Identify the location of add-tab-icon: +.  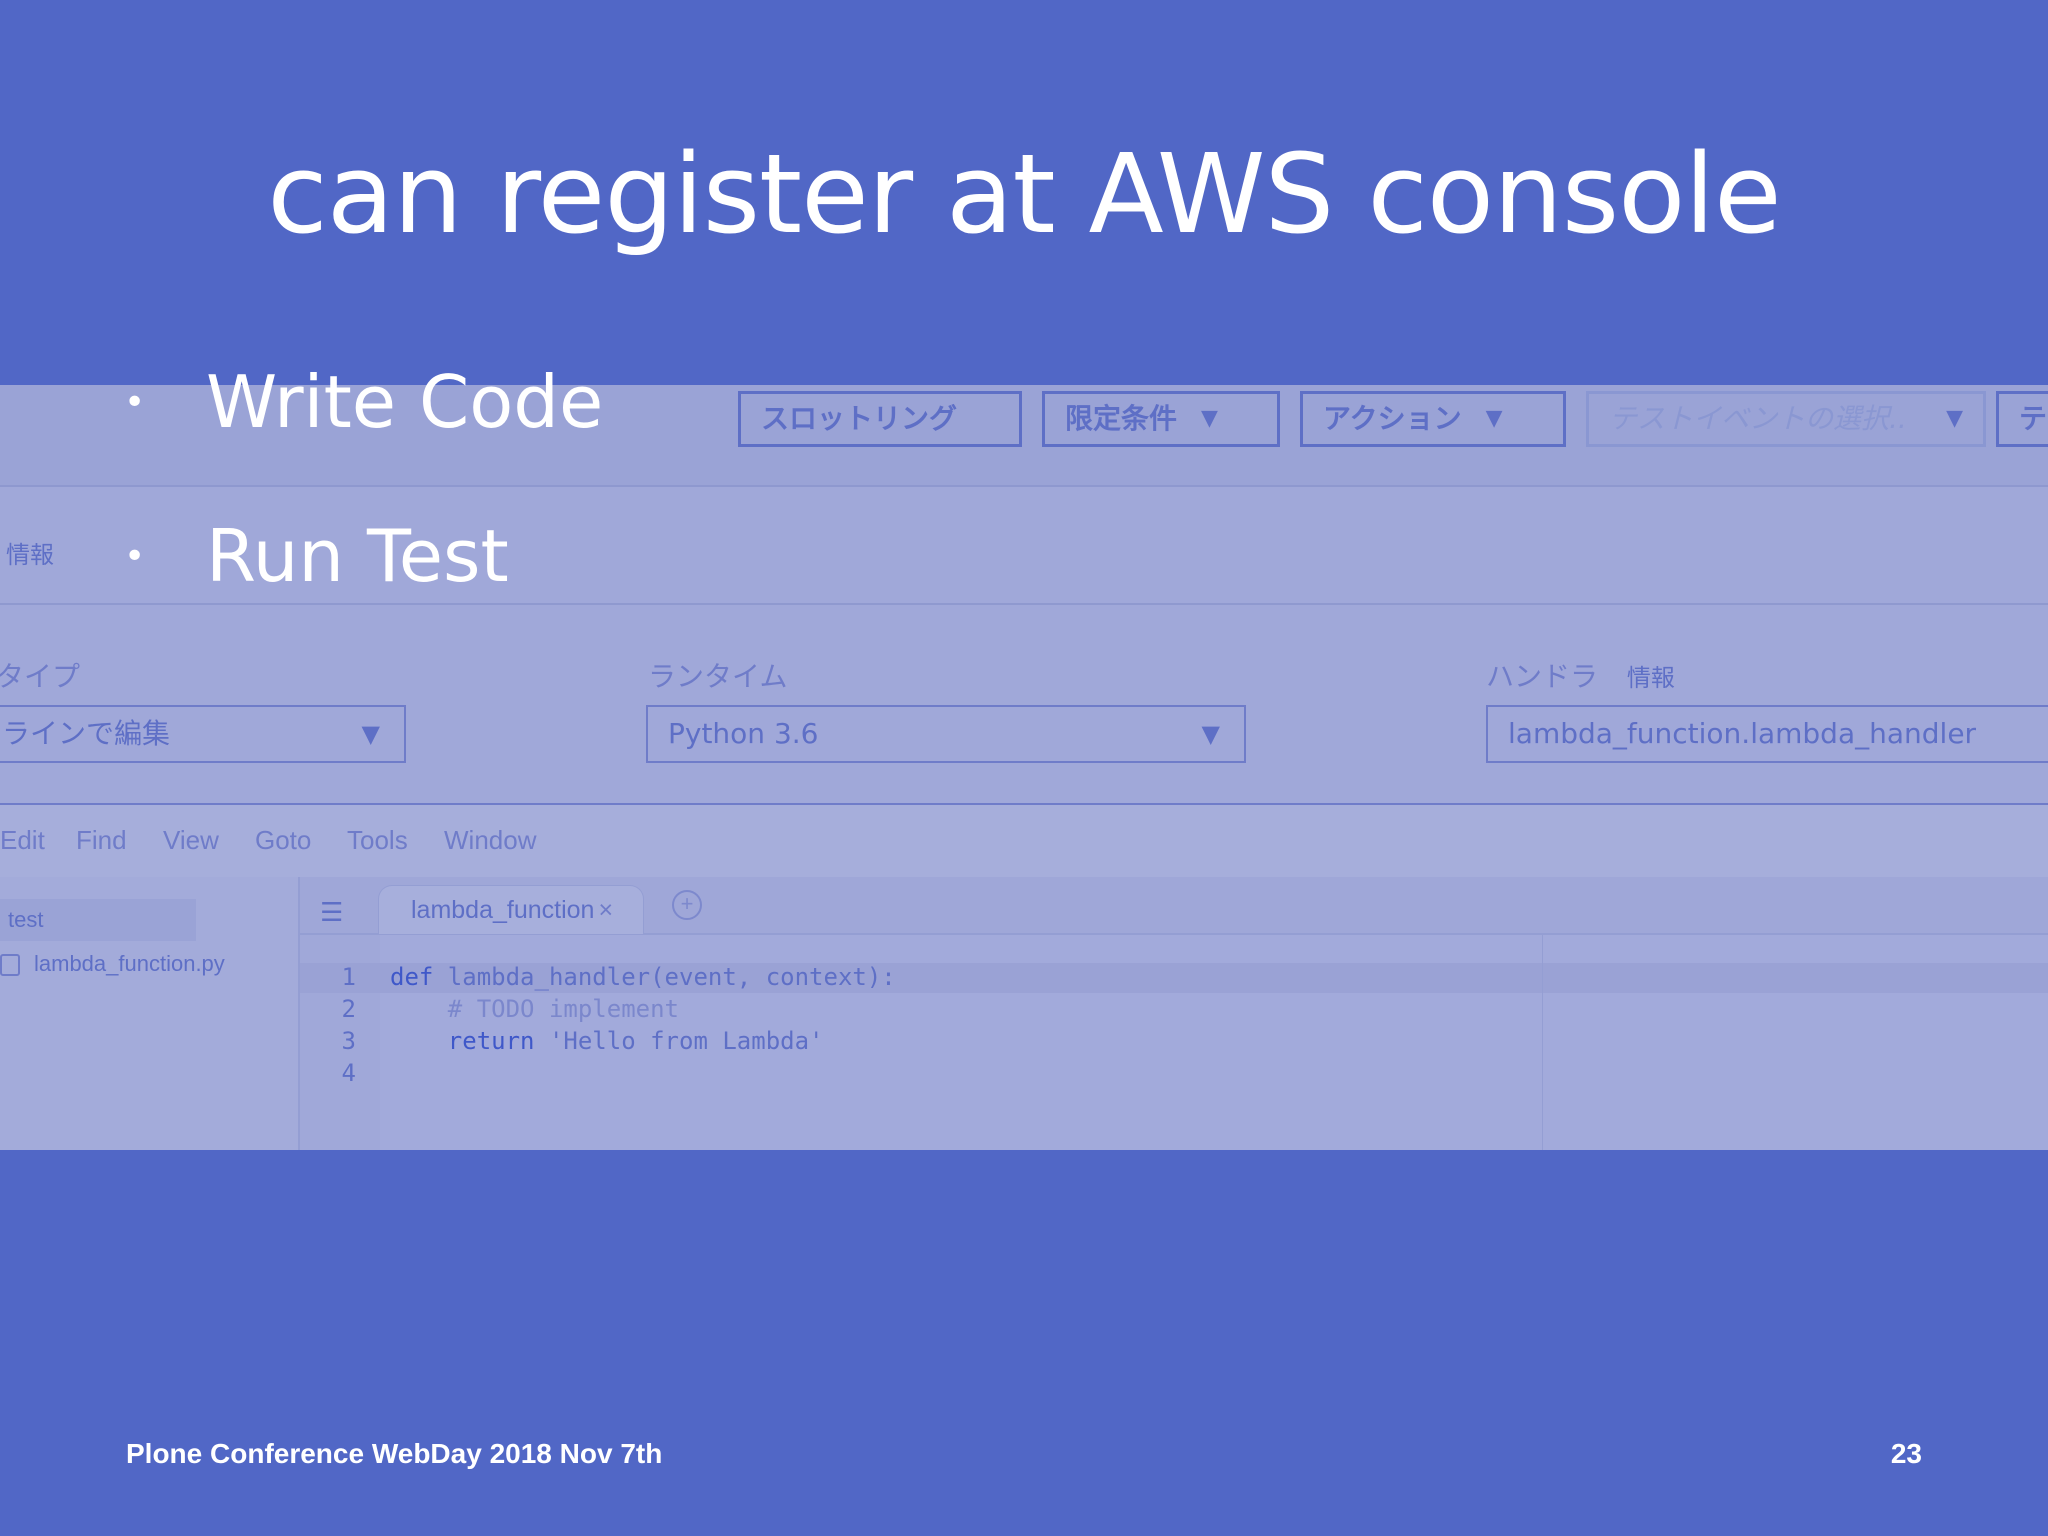
(687, 905).